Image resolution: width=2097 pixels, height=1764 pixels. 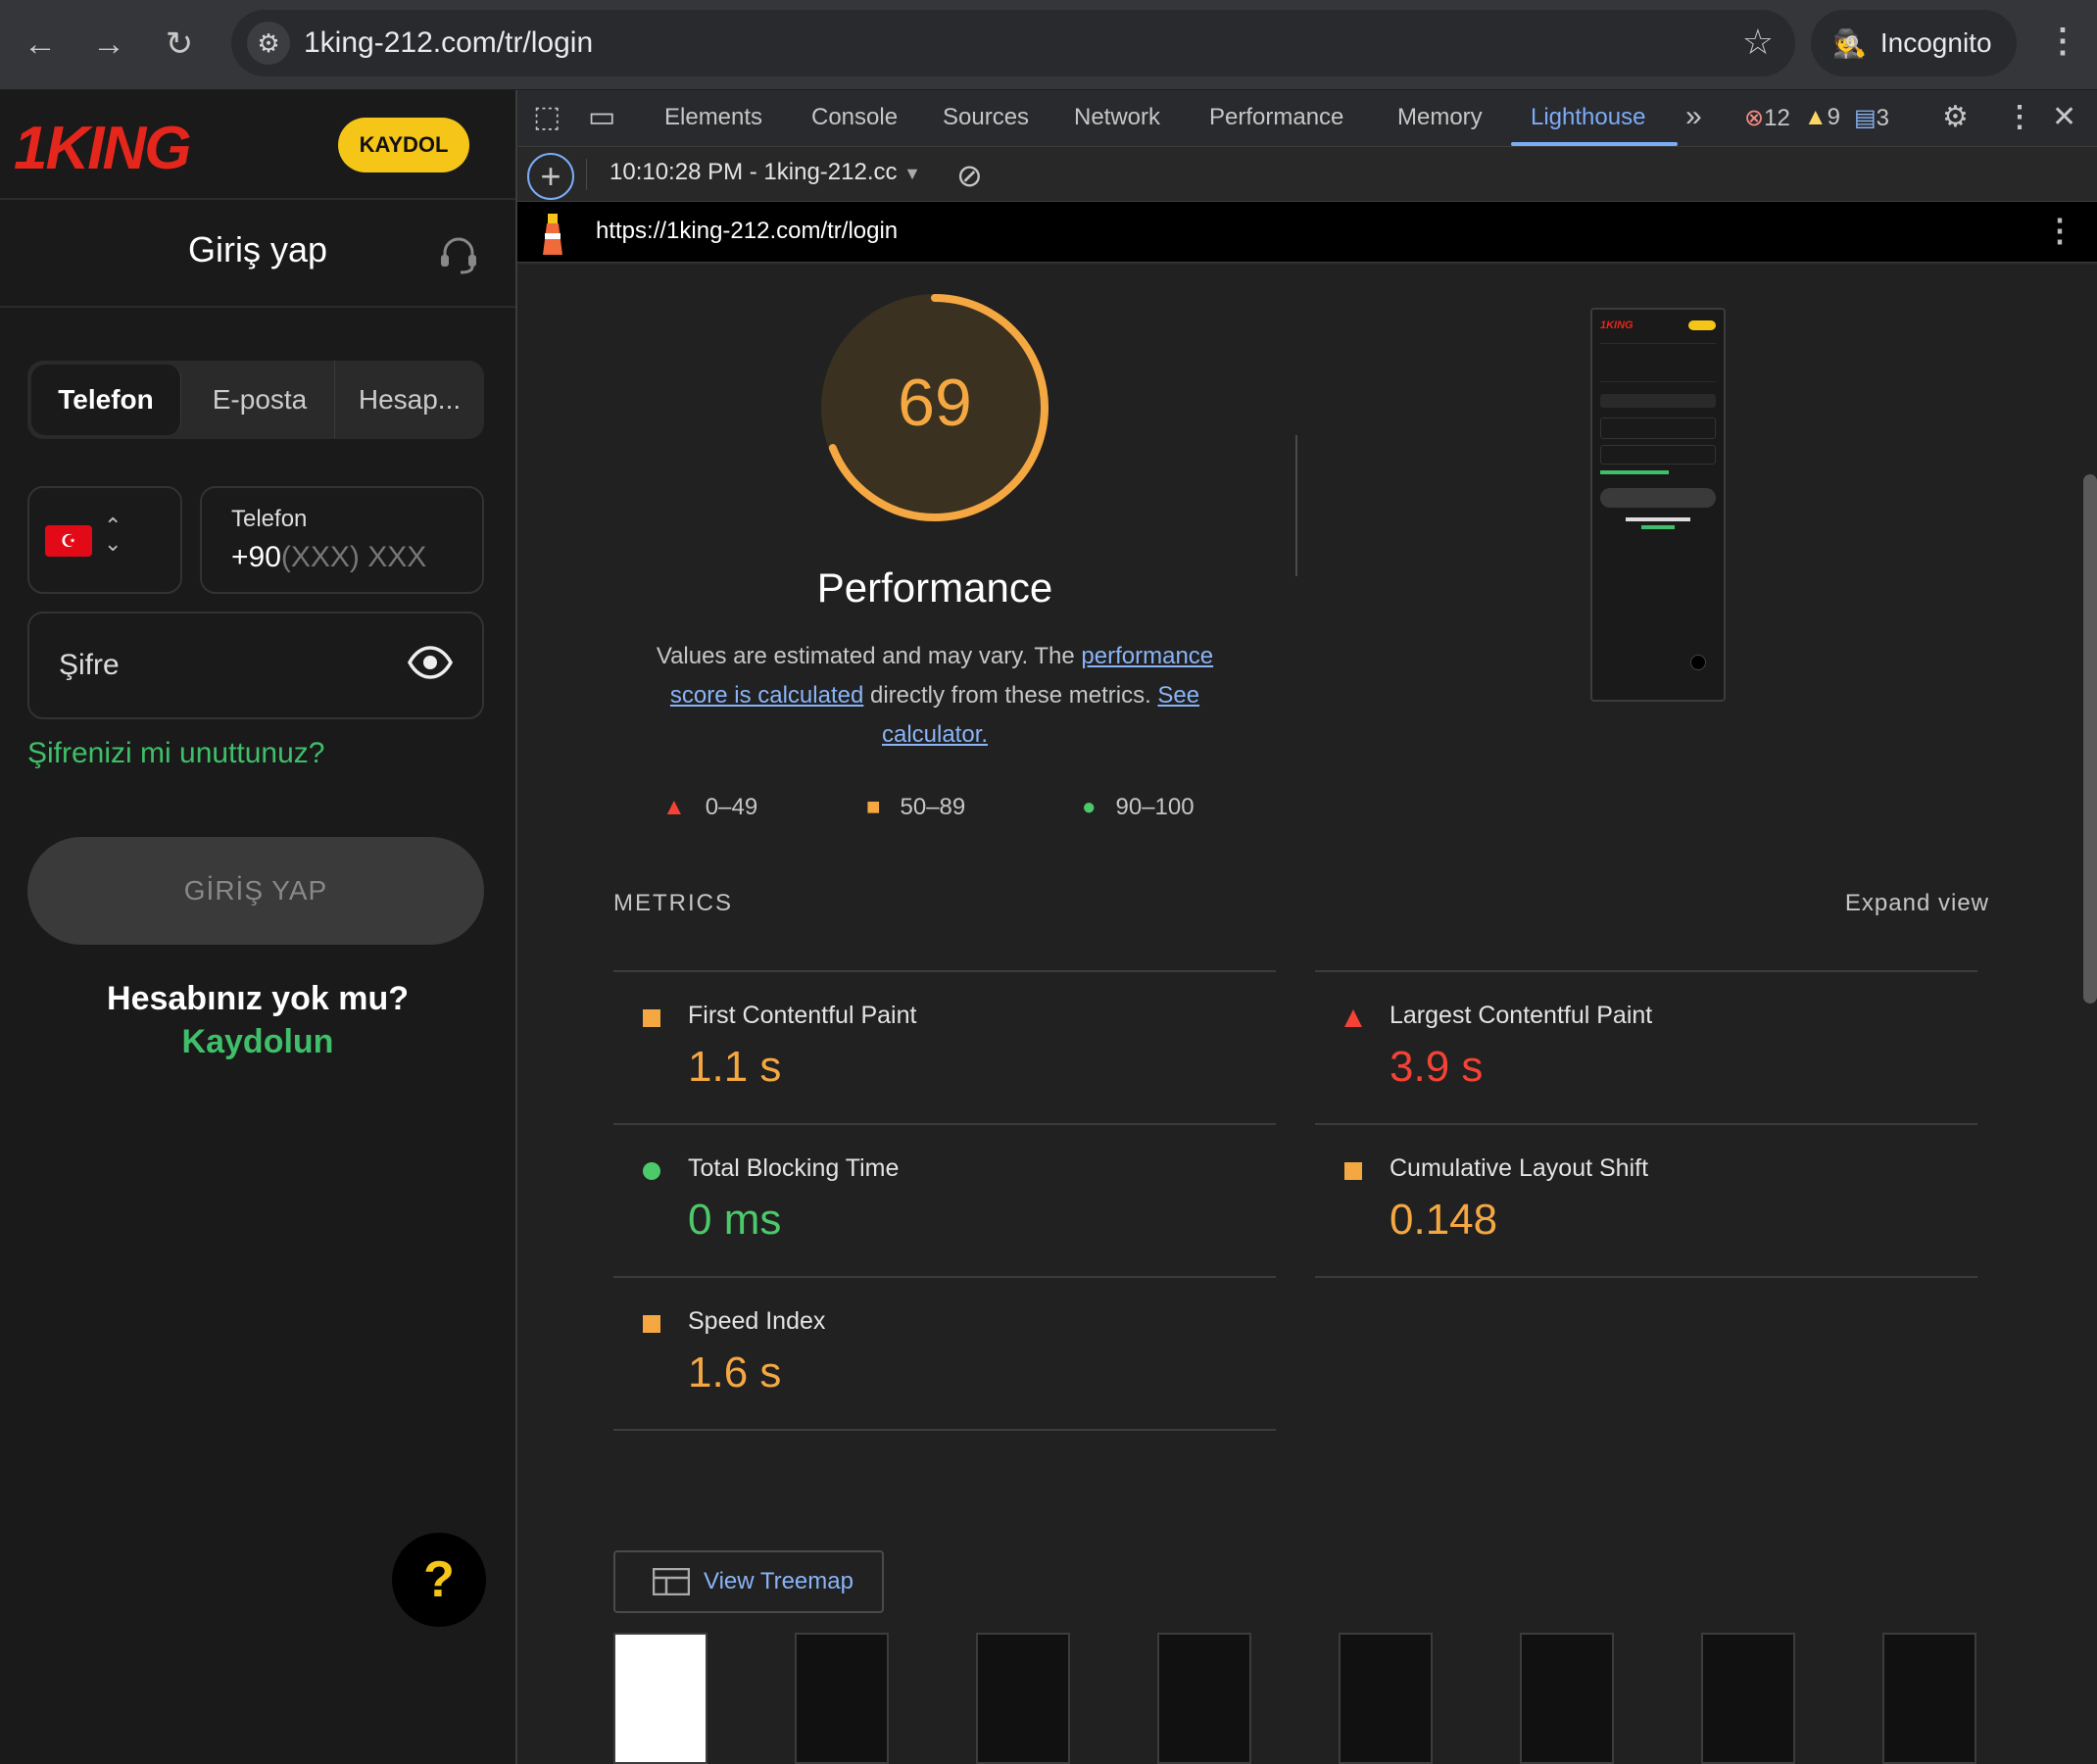 What do you see at coordinates (735, 1372) in the screenshot?
I see `metric-value: 1.6 s` at bounding box center [735, 1372].